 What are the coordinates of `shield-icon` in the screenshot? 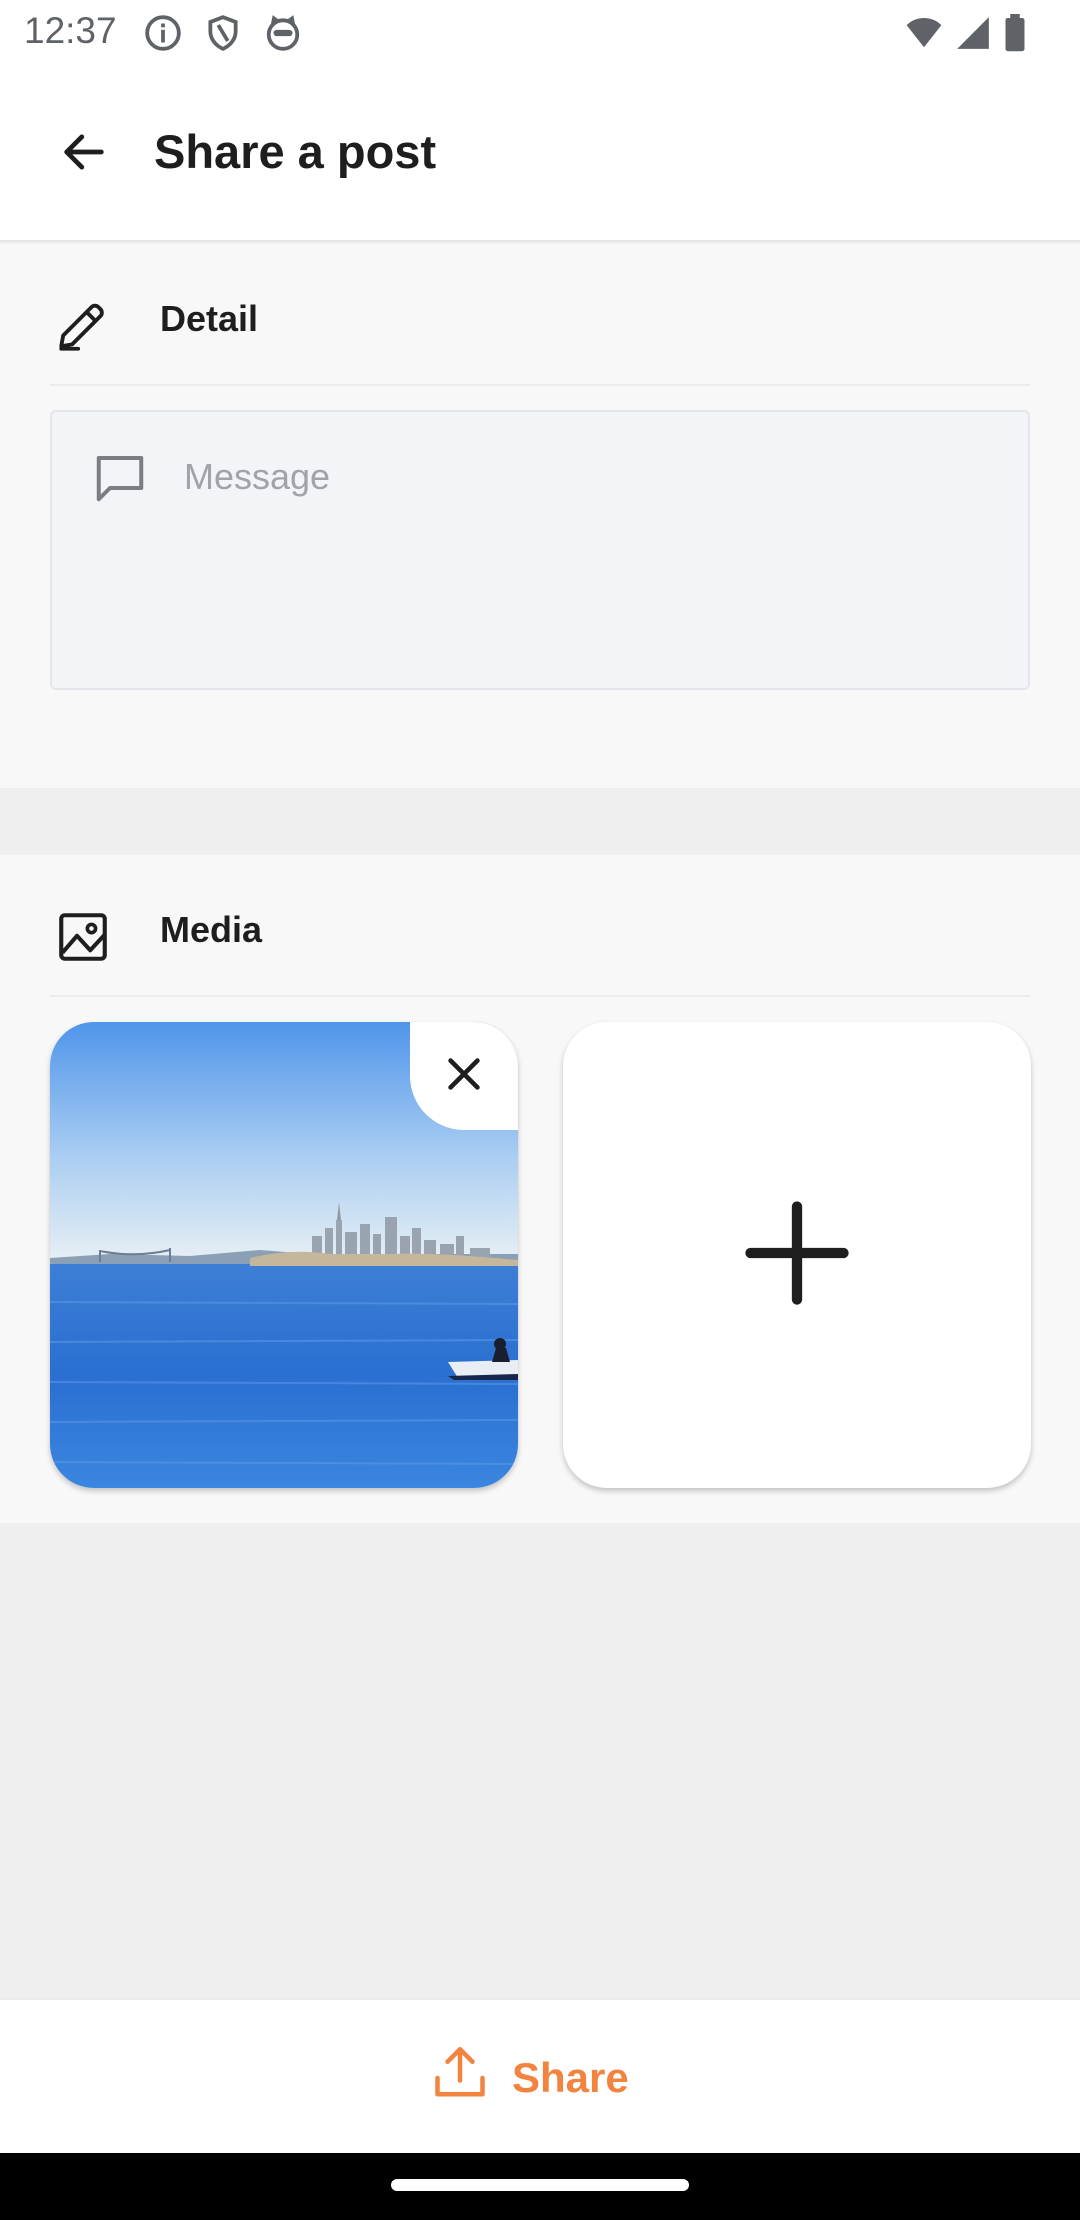 It's located at (223, 33).